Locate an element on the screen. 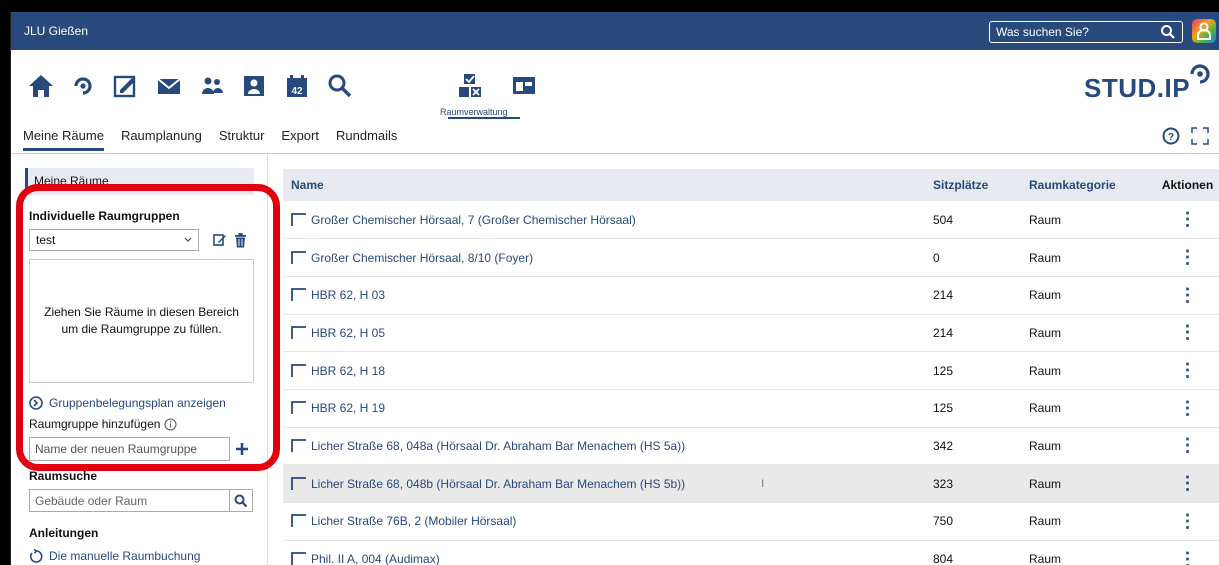  activity-icon is located at coordinates (83, 86).